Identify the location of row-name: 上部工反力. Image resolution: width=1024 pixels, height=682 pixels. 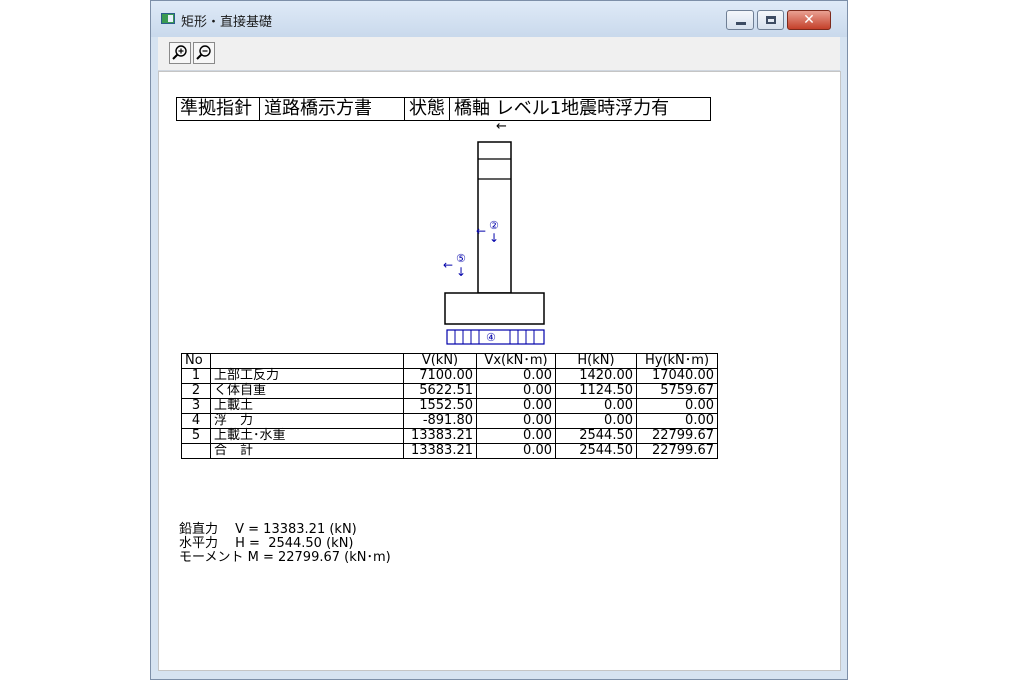
(307, 376).